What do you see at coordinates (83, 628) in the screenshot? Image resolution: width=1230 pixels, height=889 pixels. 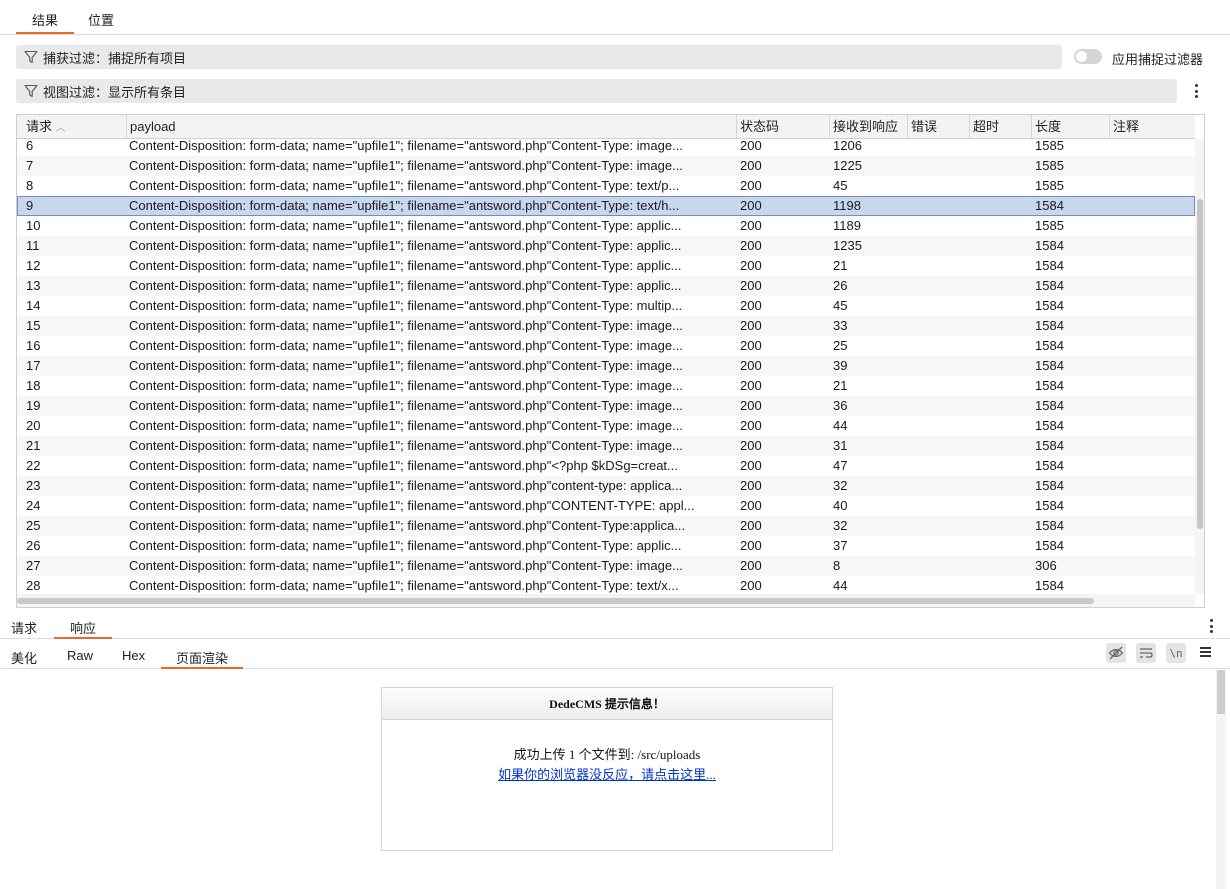 I see `tab-response: 响应` at bounding box center [83, 628].